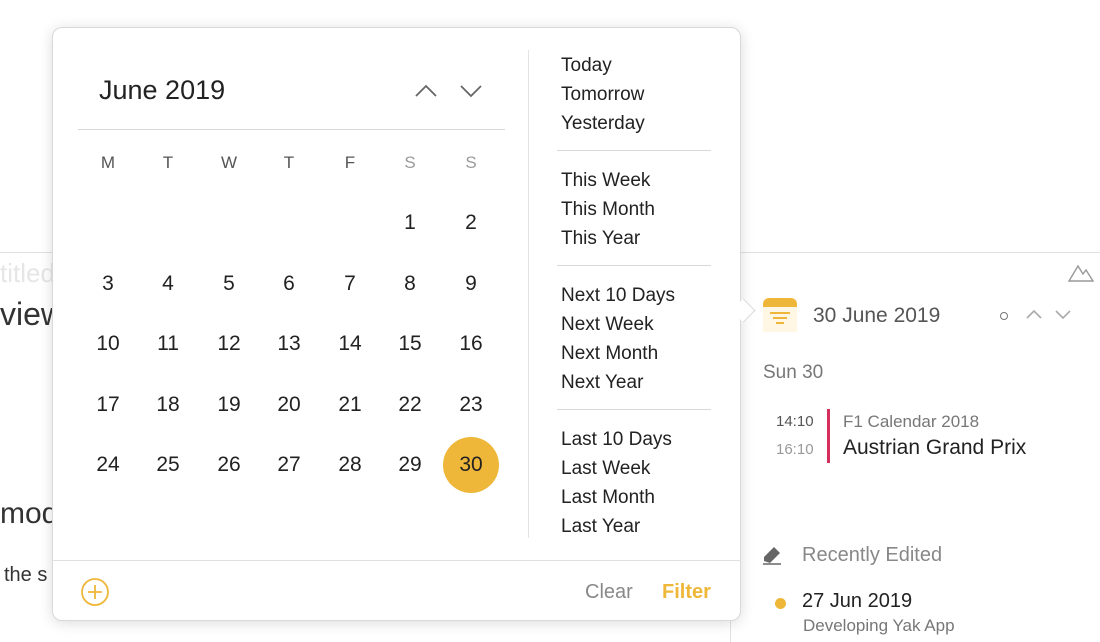 The width and height of the screenshot is (1100, 642). I want to click on calendar-day: 26, so click(229, 465).